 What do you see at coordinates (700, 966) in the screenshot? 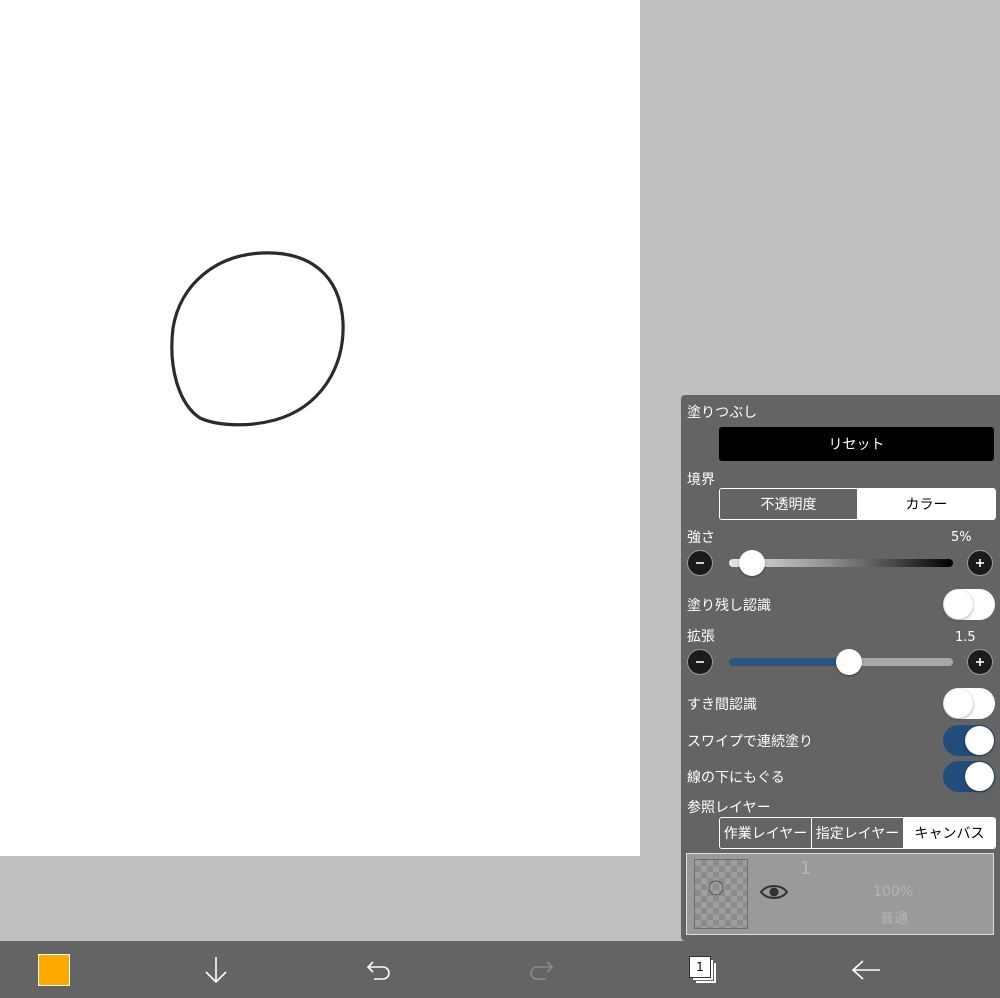
I see `layers-count: 1` at bounding box center [700, 966].